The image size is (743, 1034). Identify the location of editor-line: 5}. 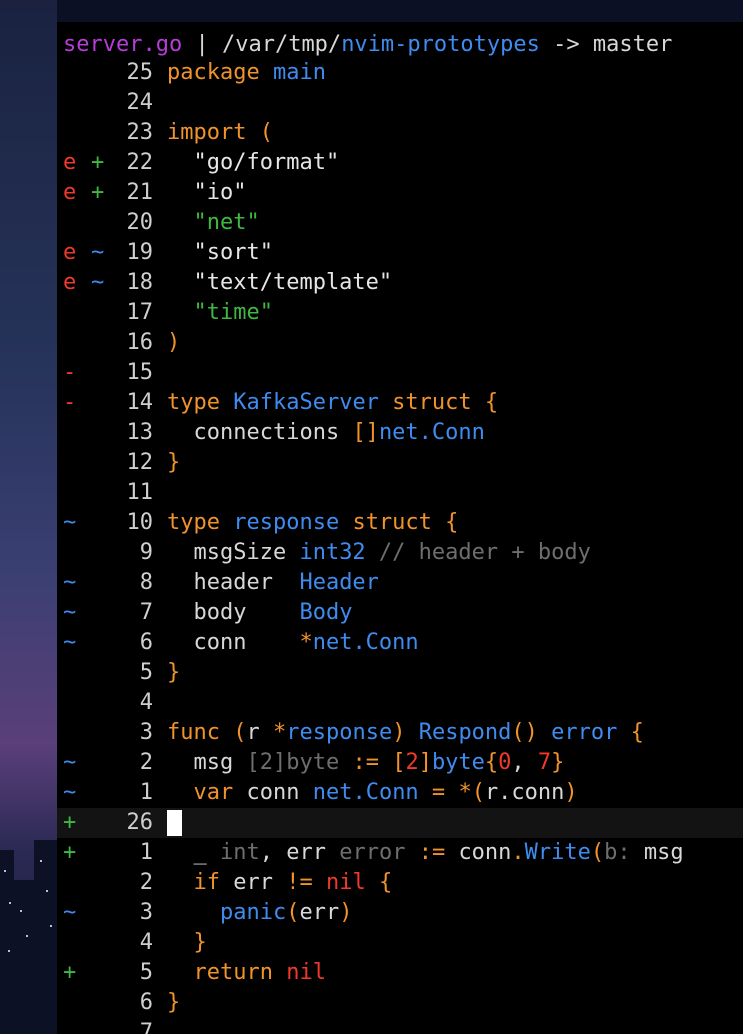
(400, 673).